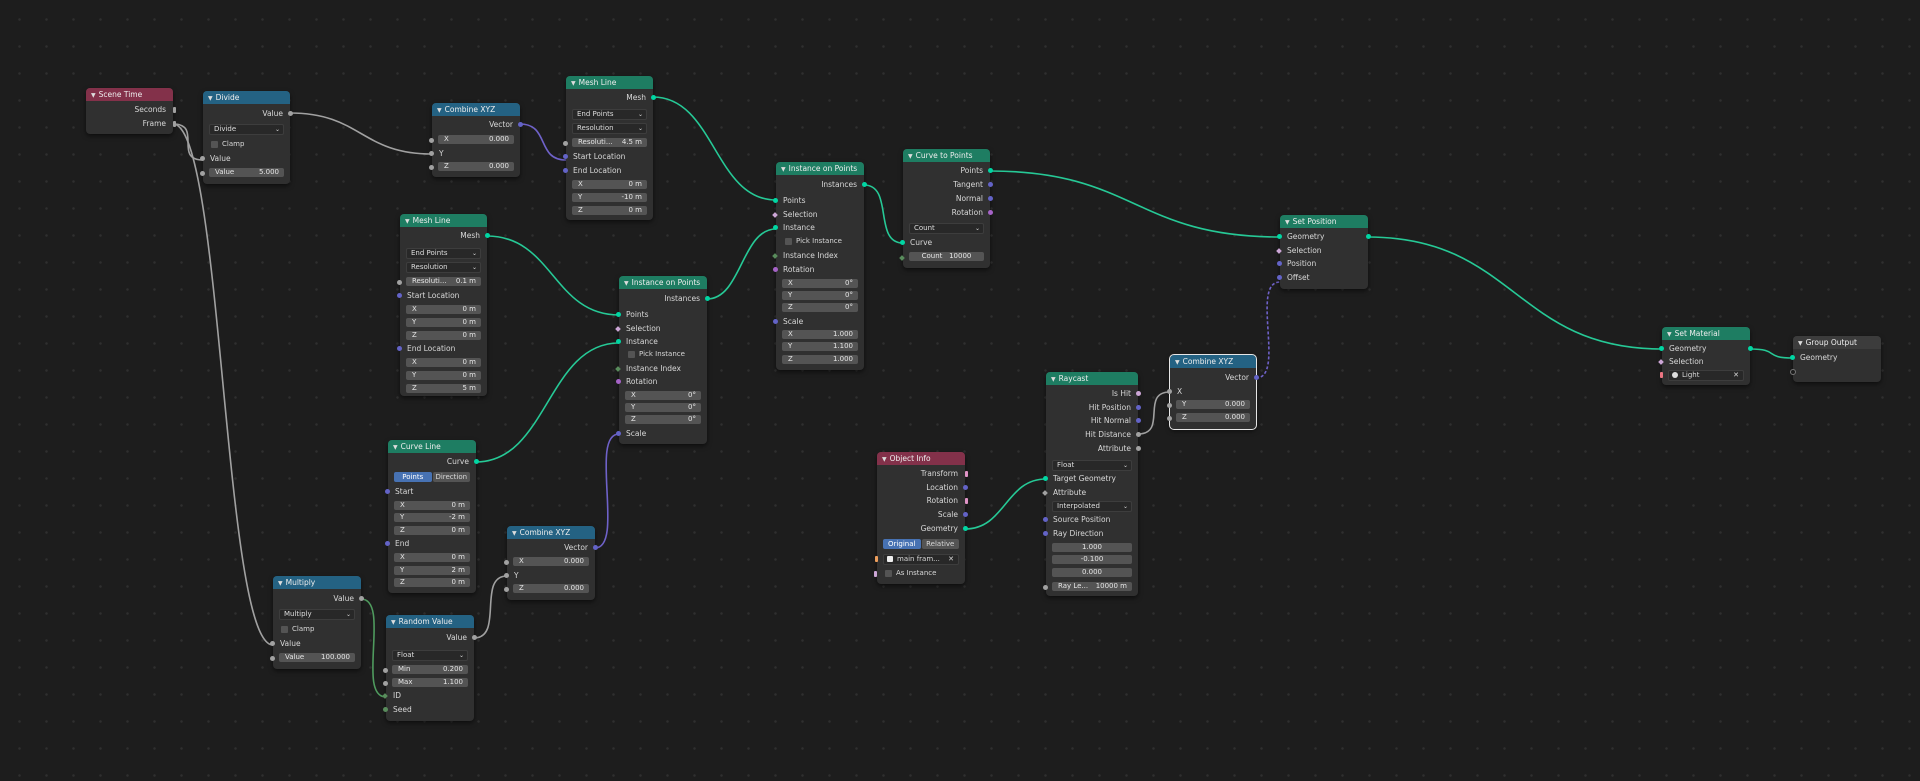  I want to click on min-field: Min 0.200, so click(425, 669).